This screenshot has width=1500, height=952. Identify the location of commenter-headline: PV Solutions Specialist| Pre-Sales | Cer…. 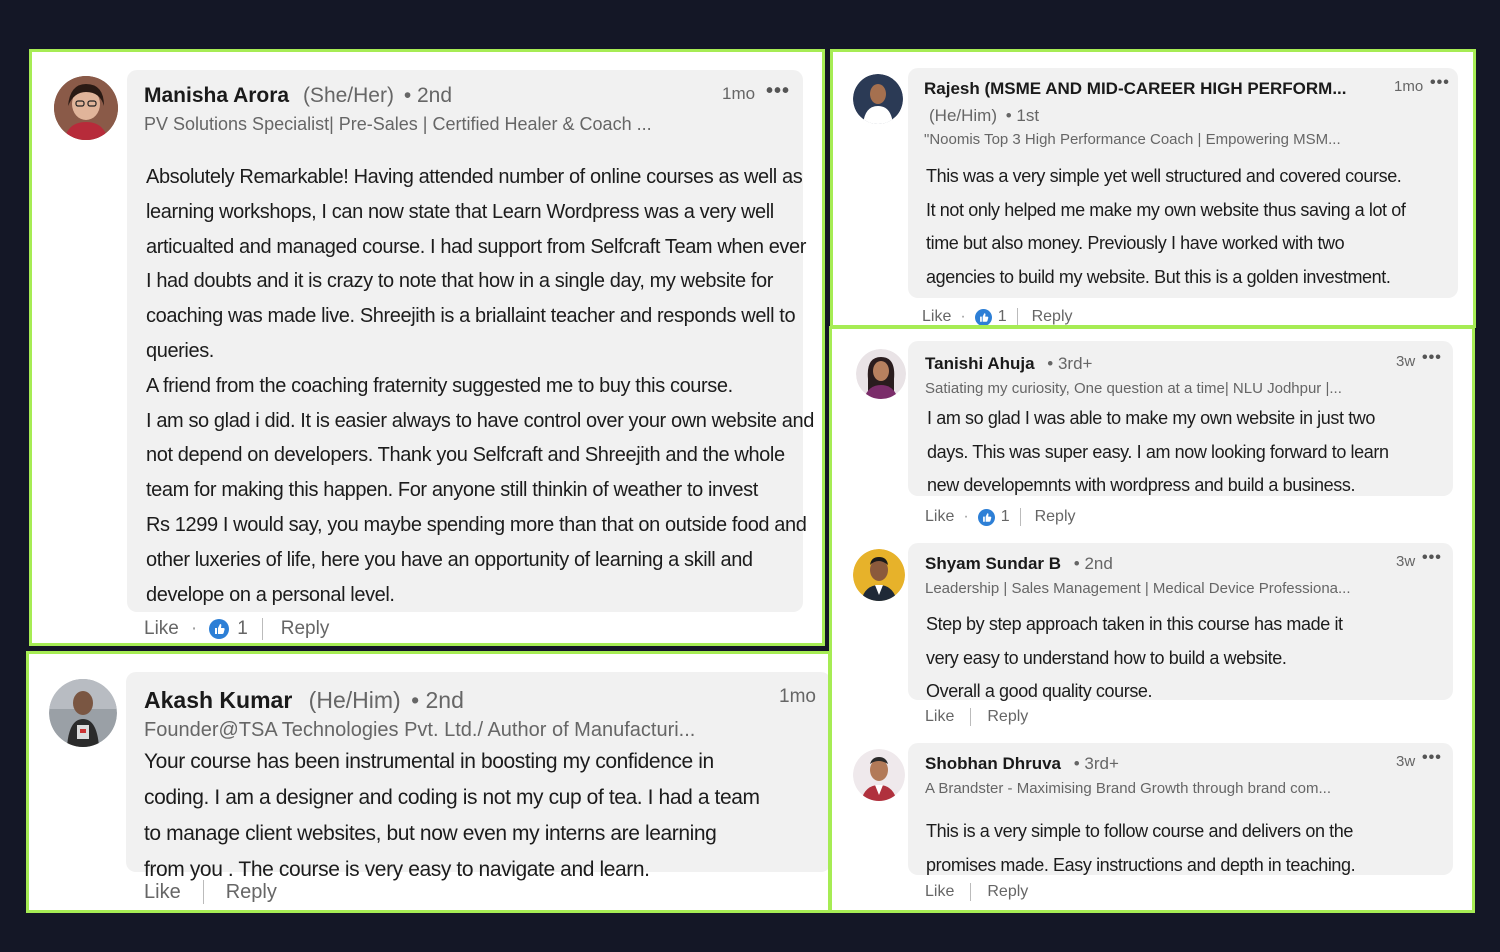
(398, 124).